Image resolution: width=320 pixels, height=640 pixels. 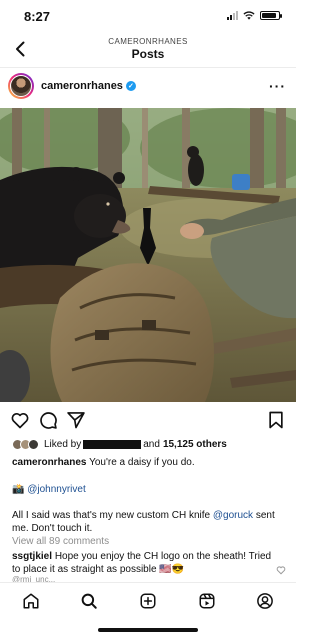 What do you see at coordinates (21, 86) in the screenshot?
I see `avatar` at bounding box center [21, 86].